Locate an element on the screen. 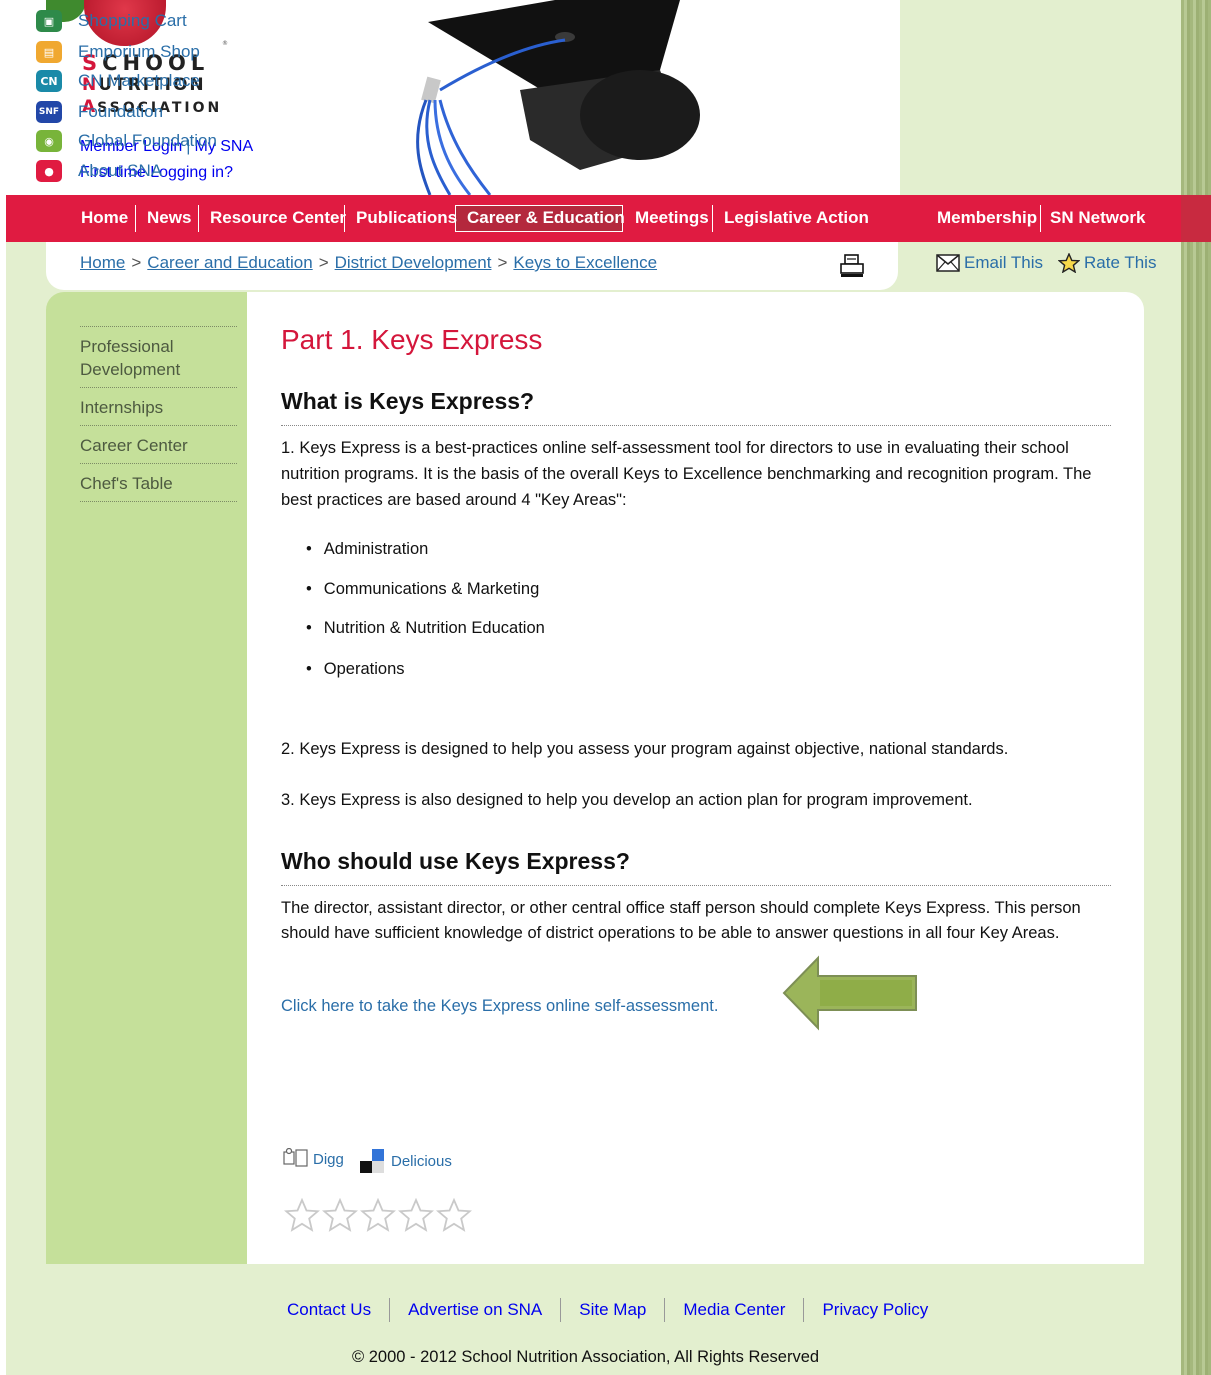 This screenshot has width=1211, height=1375. rate-this-link: Rate This is located at coordinates (1107, 263).